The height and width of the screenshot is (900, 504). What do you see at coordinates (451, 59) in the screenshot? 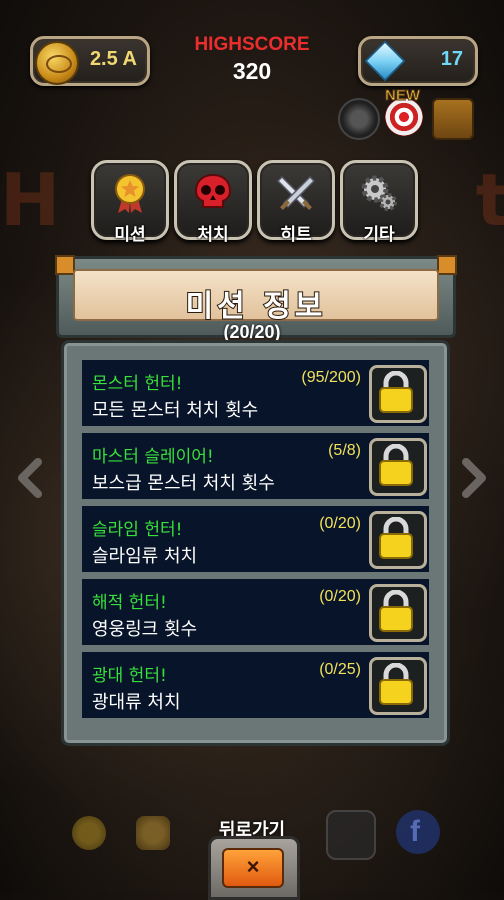
I see `gem-value: 17` at bounding box center [451, 59].